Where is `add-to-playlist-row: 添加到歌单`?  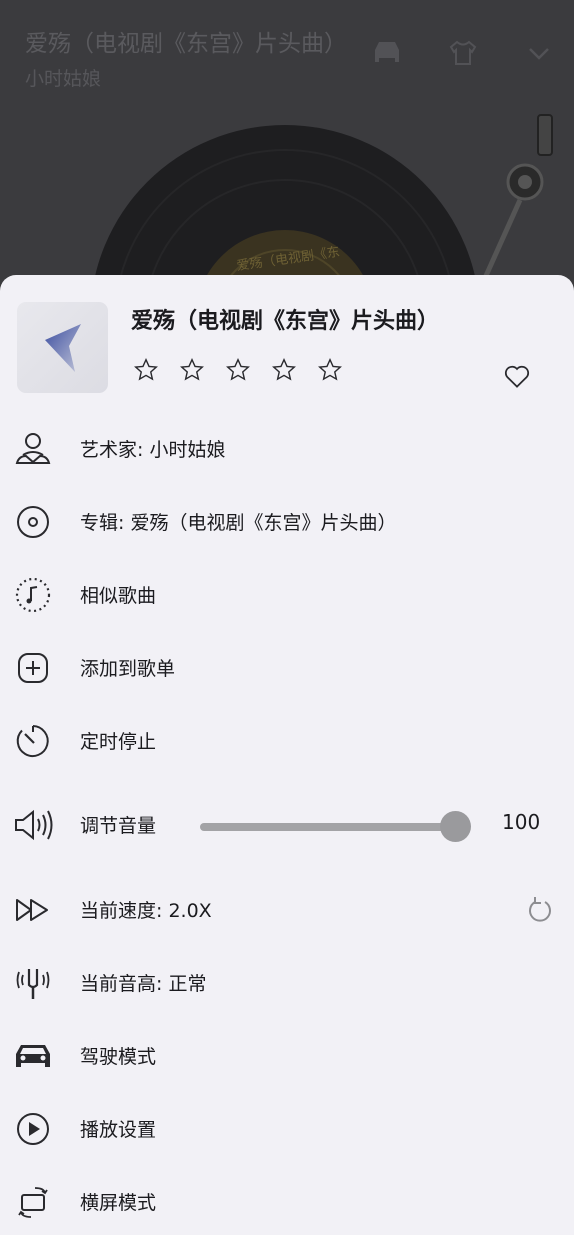
add-to-playlist-row: 添加到歌单 is located at coordinates (287, 666).